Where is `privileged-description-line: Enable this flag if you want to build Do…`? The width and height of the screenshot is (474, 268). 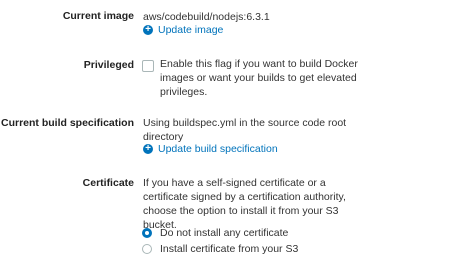
privileged-description-line: Enable this flag if you want to build Do… is located at coordinates (259, 64).